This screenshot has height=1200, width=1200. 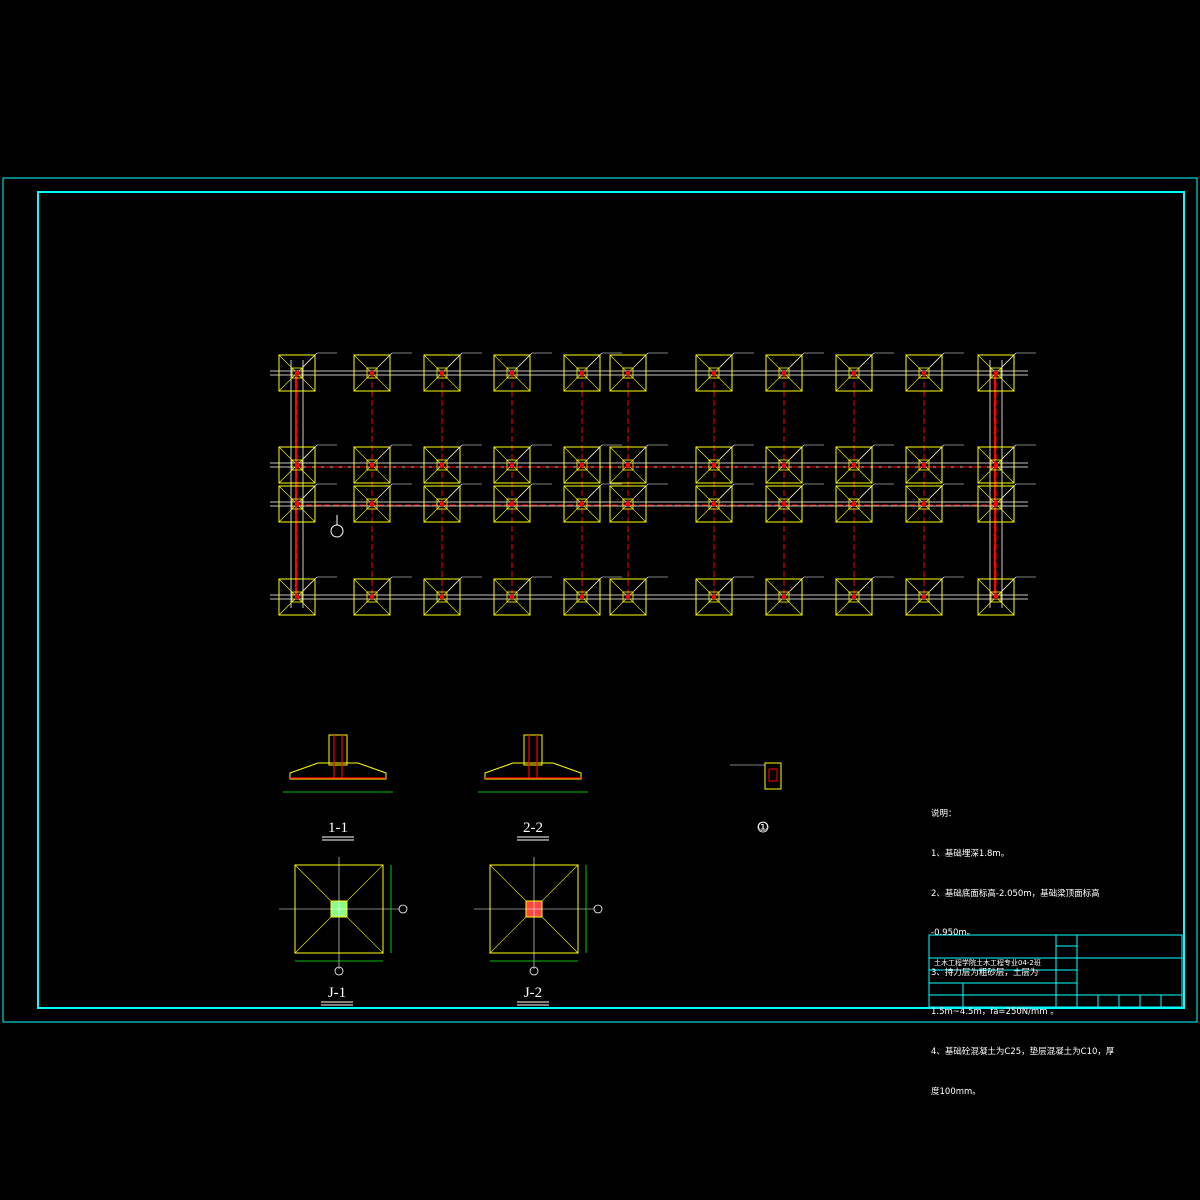 I want to click on notes-line-2: 2、基础底面标高-2.050m，基础梁顶面标高, so click(x=1015, y=893).